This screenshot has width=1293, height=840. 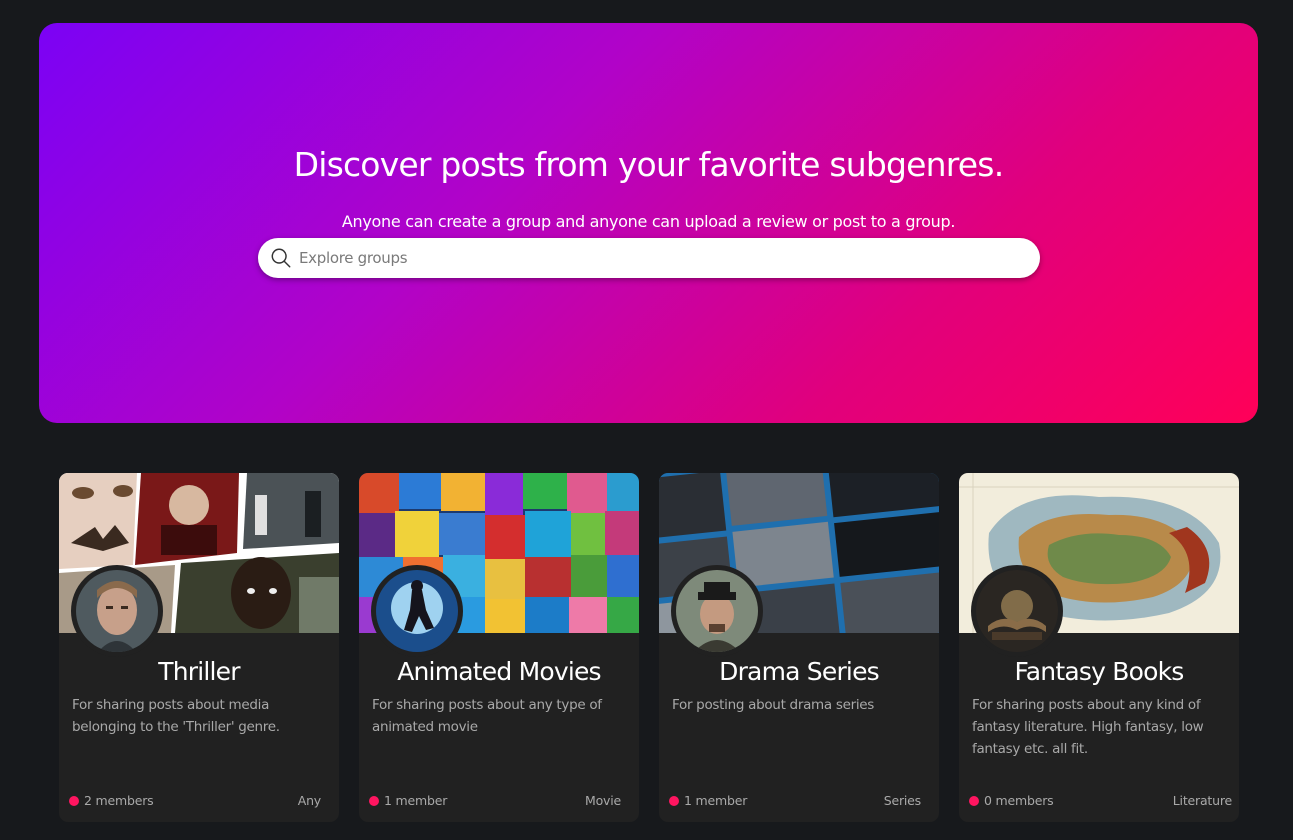 What do you see at coordinates (1099, 671) in the screenshot?
I see `group-title: Fantasy Books` at bounding box center [1099, 671].